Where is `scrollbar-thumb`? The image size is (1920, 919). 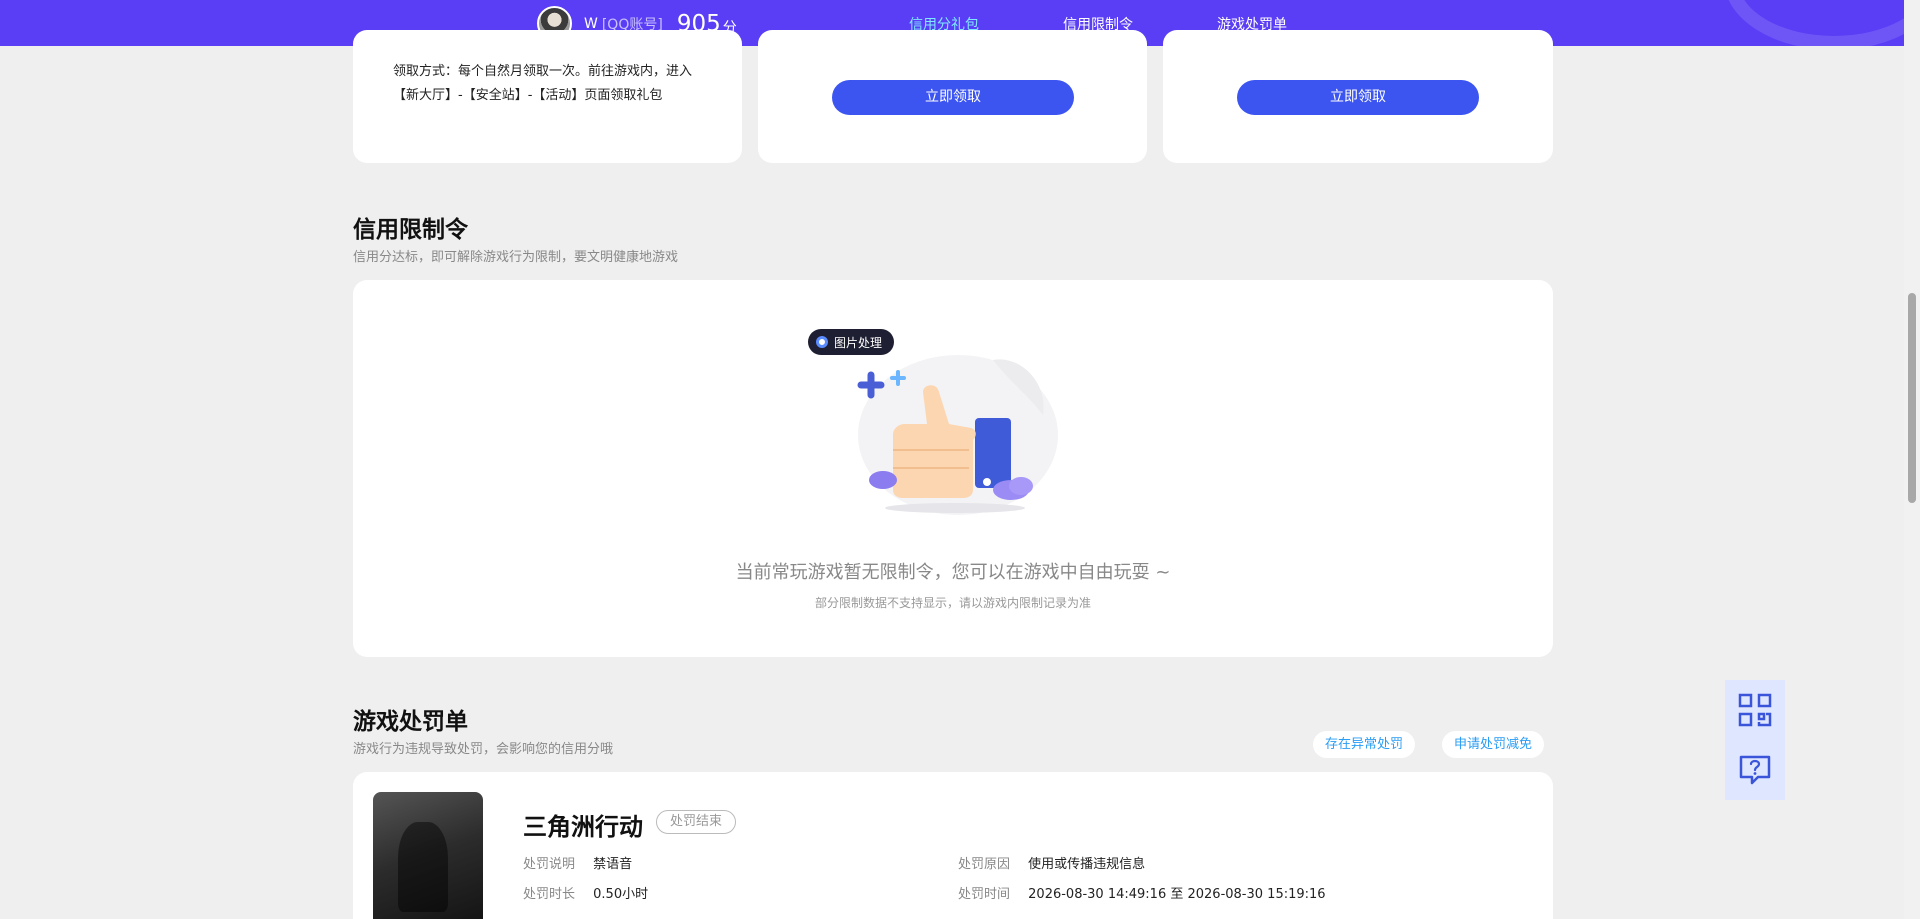
scrollbar-thumb is located at coordinates (1912, 398).